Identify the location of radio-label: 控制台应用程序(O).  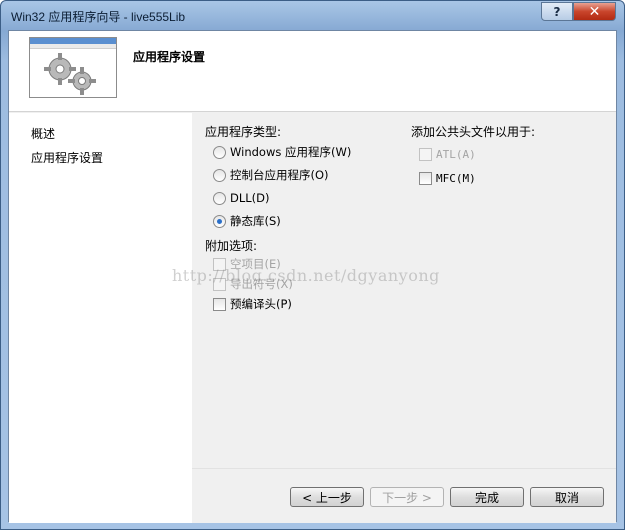
(279, 175).